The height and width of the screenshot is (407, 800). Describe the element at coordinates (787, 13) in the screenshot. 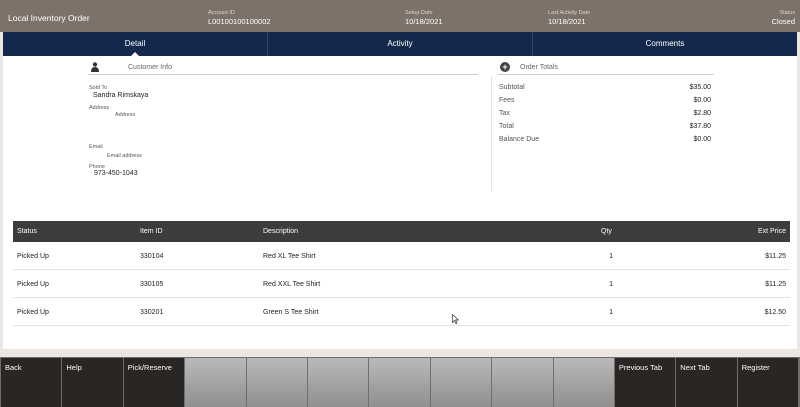

I see `status-label: Status` at that location.